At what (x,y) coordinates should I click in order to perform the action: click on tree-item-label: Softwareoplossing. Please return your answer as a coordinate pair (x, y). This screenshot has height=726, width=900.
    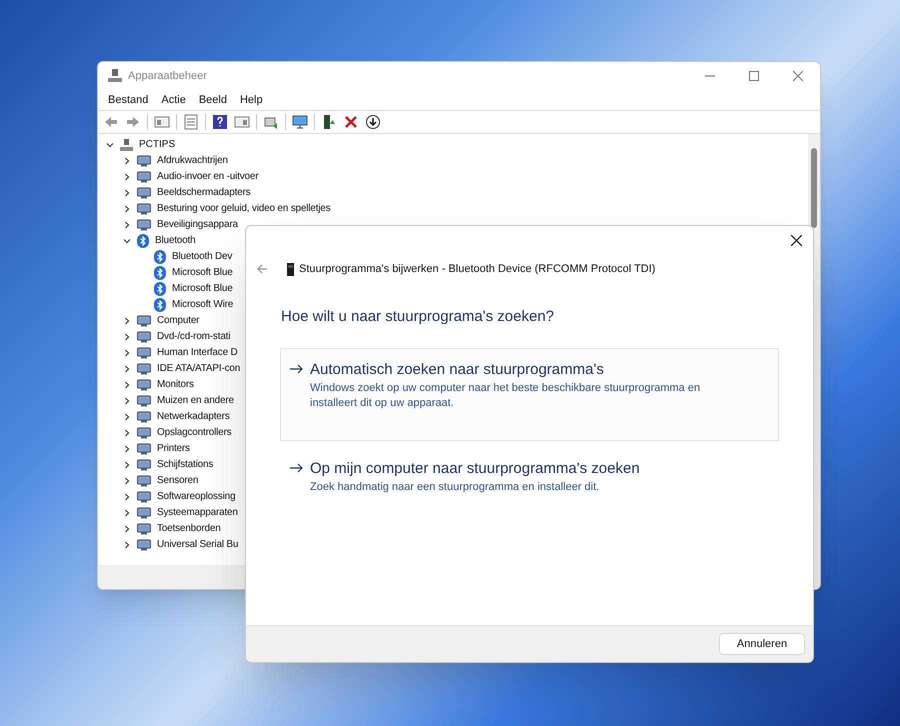
    Looking at the image, I should click on (196, 497).